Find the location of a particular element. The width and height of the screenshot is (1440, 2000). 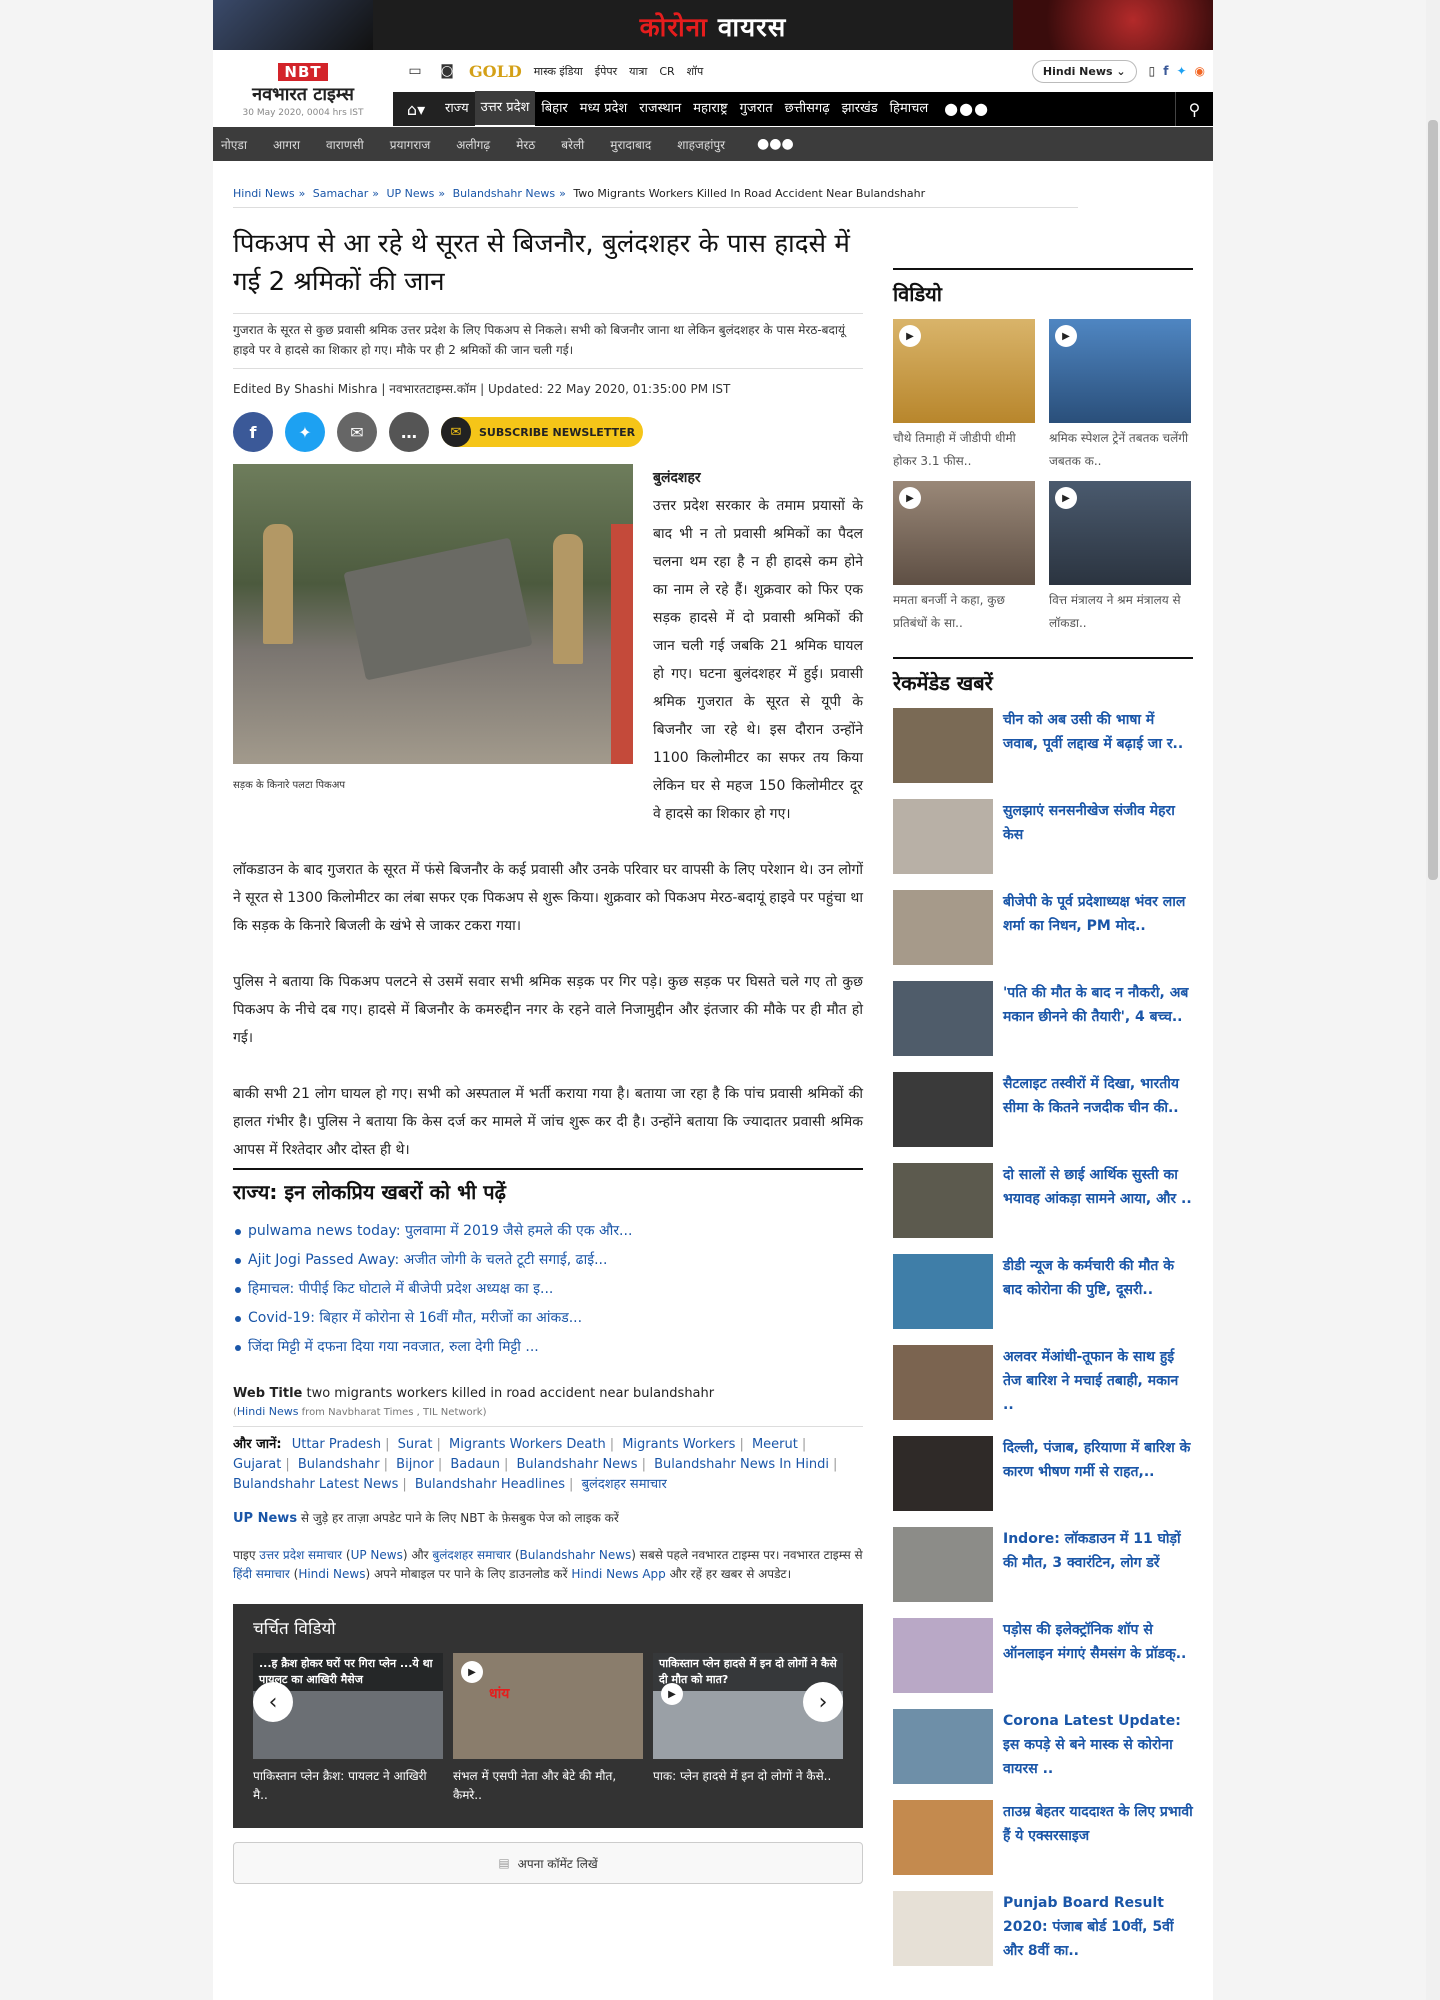

photo-camera-icon: ◙ is located at coordinates (447, 71).